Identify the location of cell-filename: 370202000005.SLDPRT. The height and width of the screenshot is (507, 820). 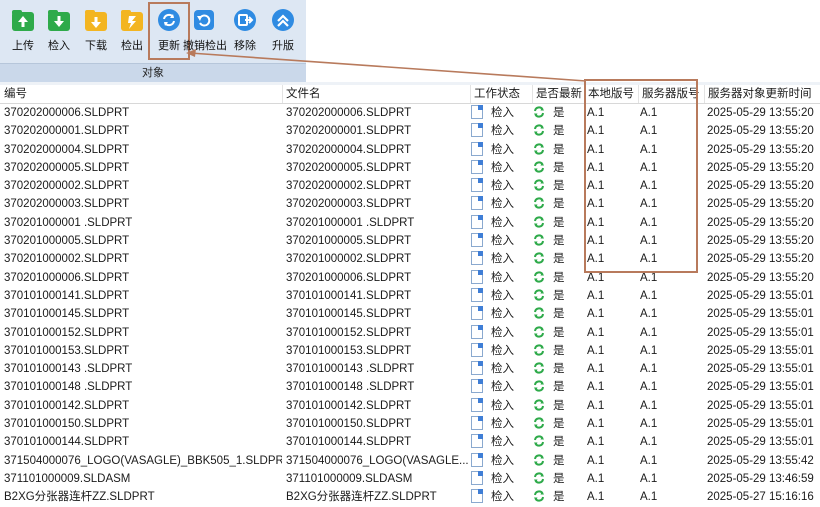
(377, 168).